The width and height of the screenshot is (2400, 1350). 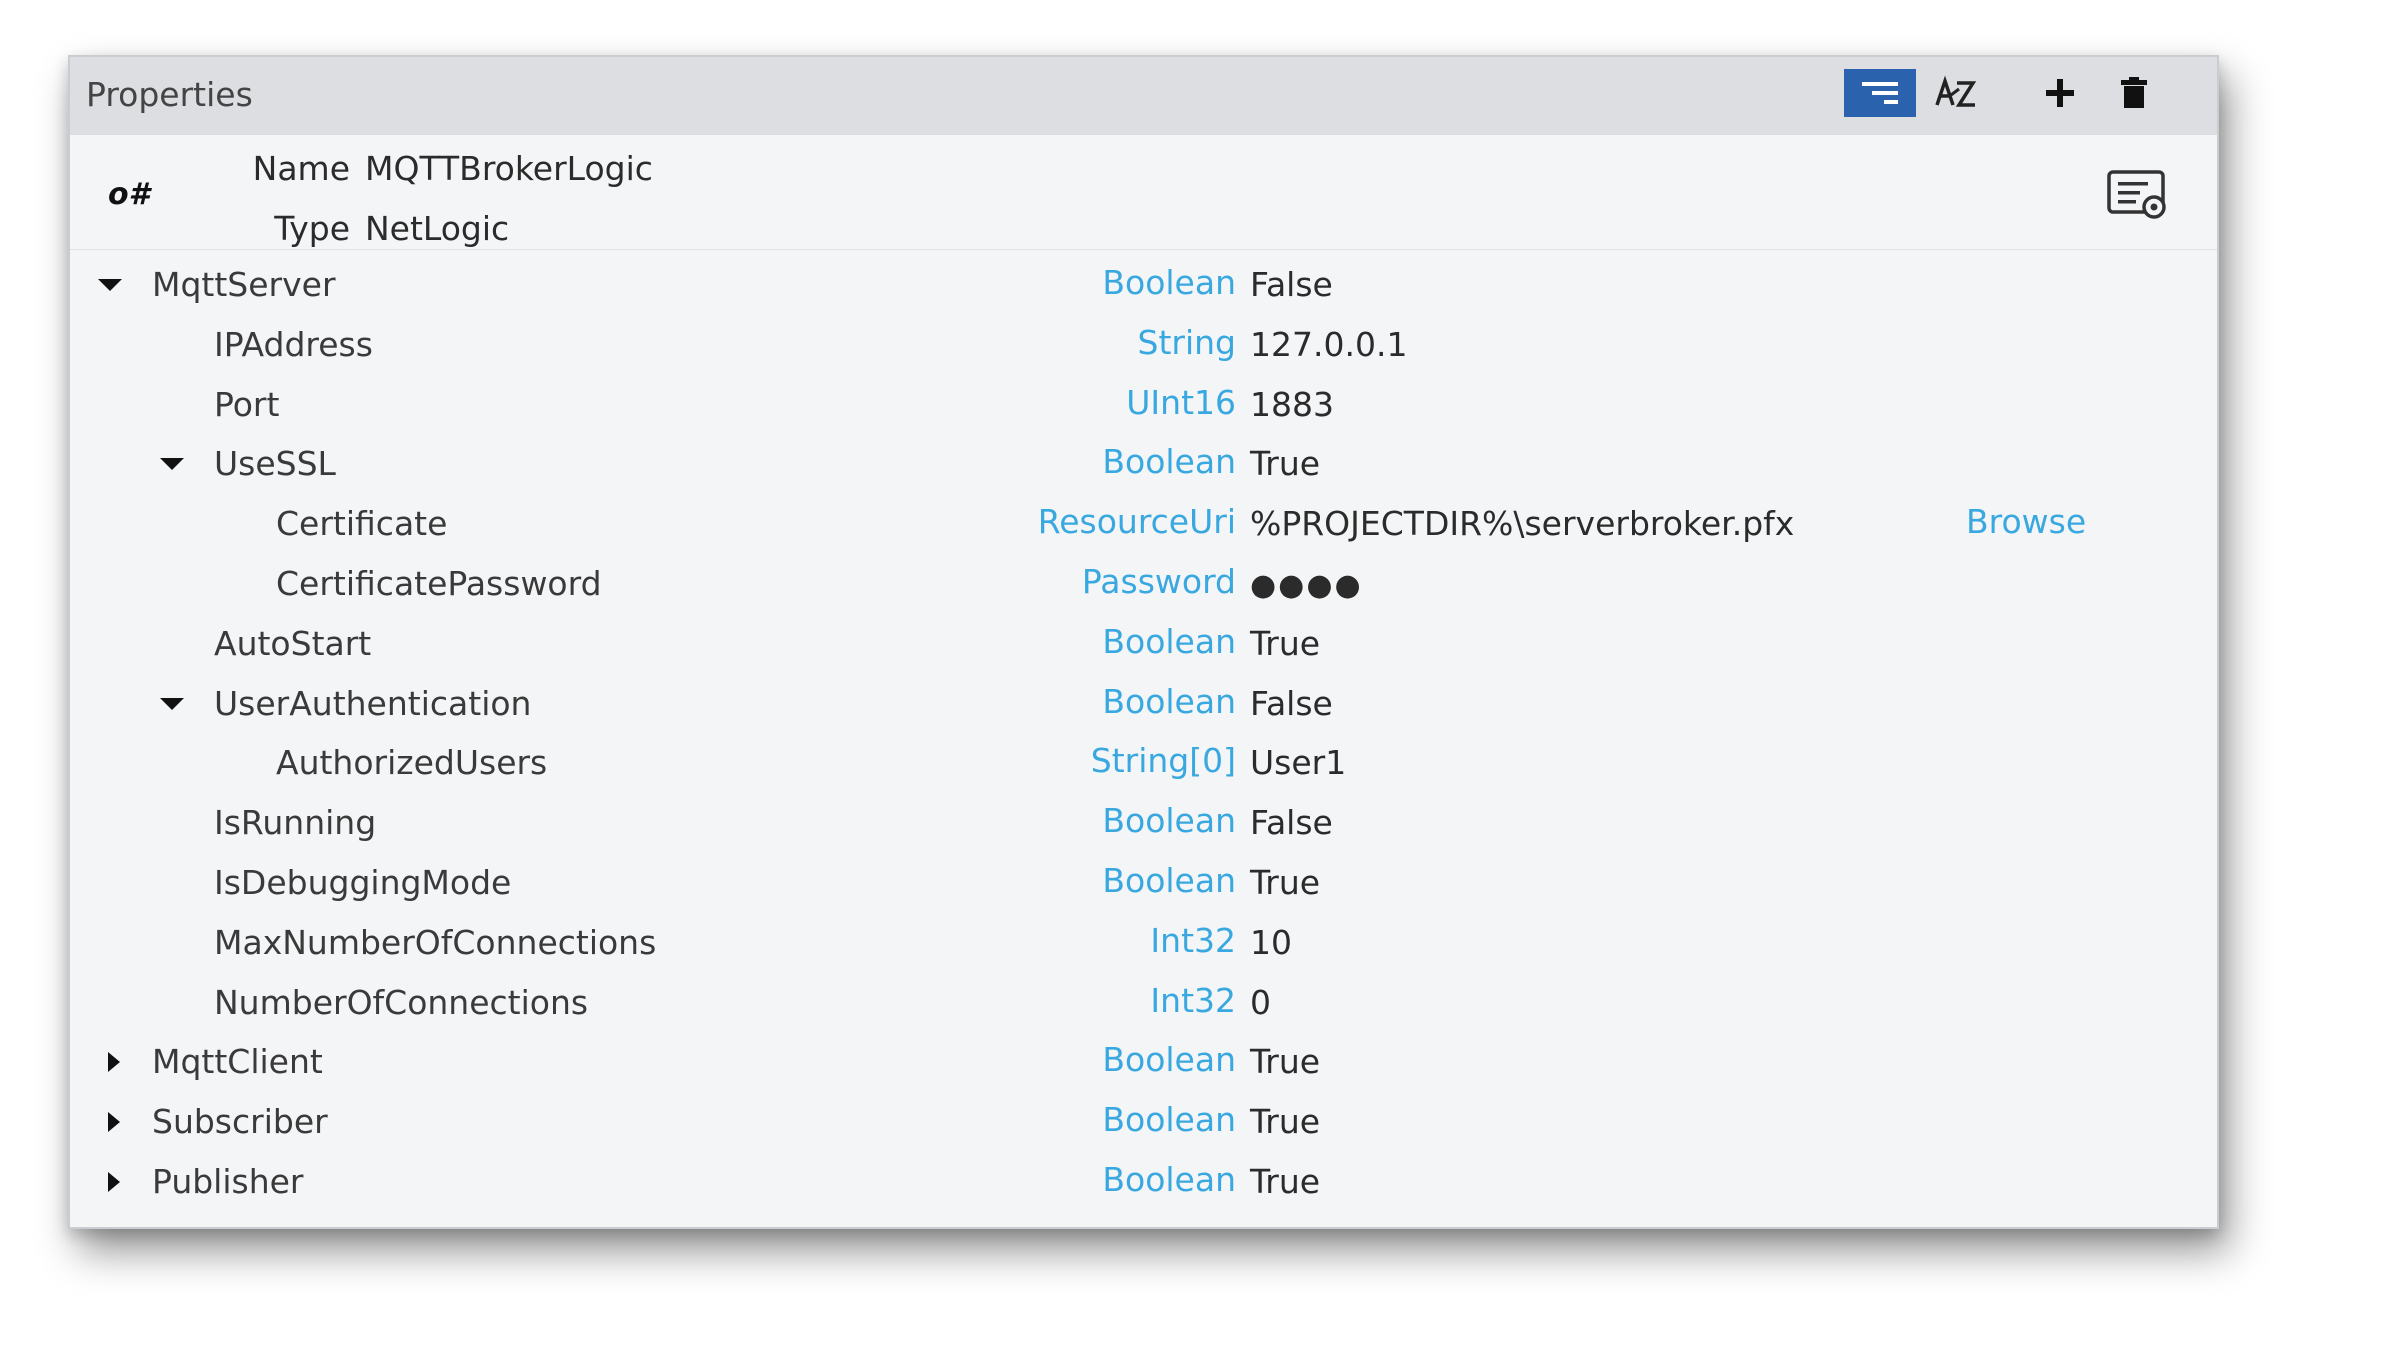 What do you see at coordinates (1522, 523) in the screenshot?
I see `property-value: %PROJECTDIR%\serverbroker.pfx` at bounding box center [1522, 523].